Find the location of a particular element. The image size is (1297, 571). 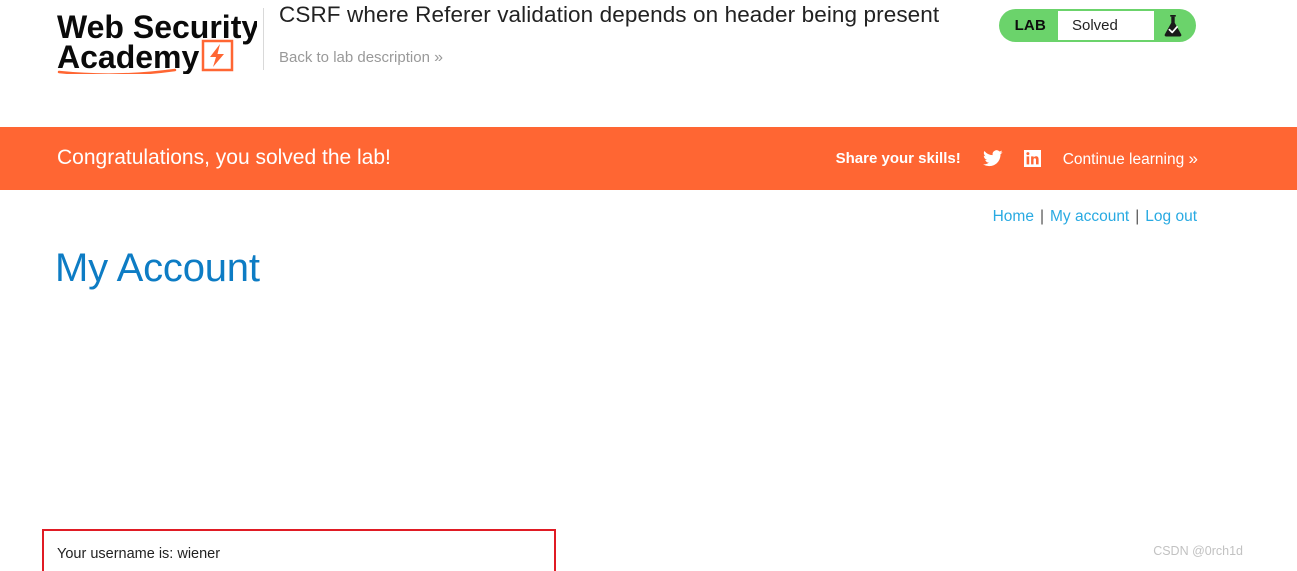

logo-text-line2: Academy is located at coordinates (128, 56).